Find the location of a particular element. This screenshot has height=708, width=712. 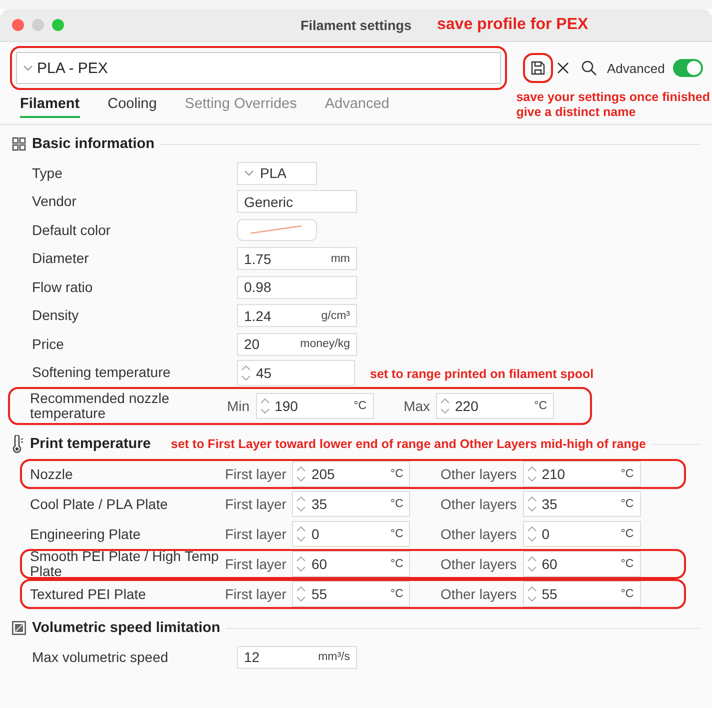

field-label: Price is located at coordinates (48, 344).